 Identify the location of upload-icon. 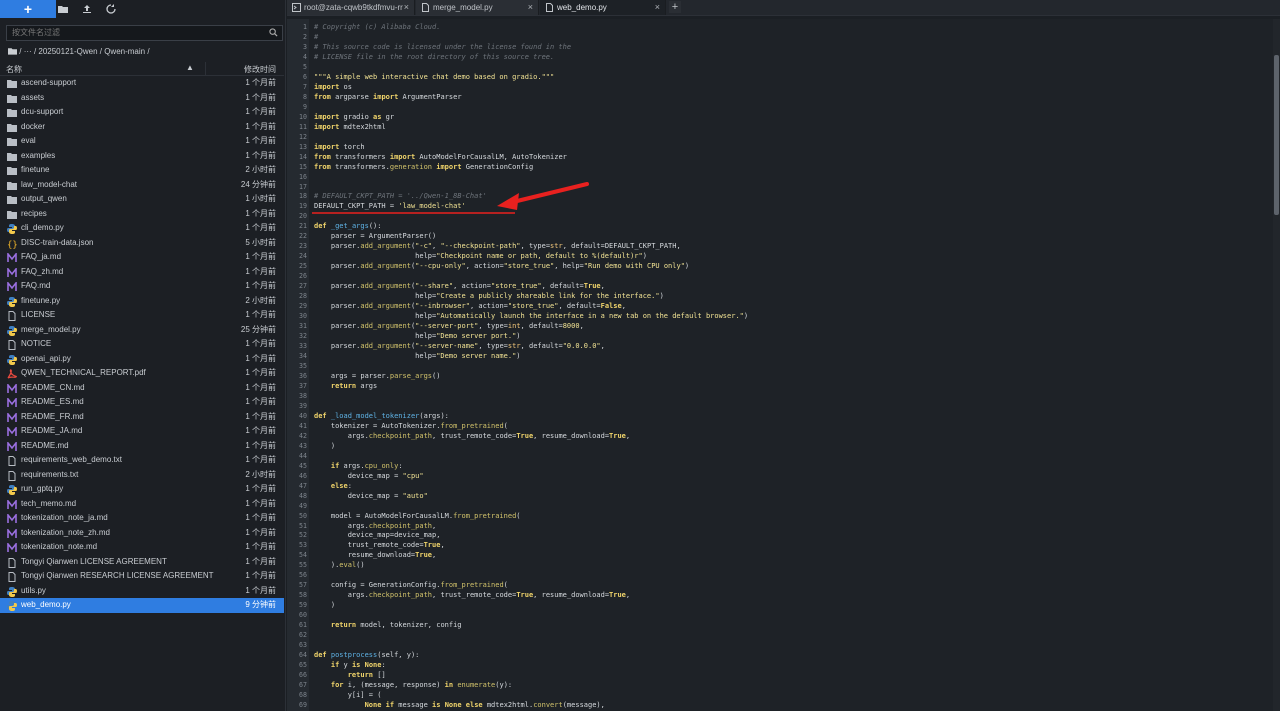
(87, 9).